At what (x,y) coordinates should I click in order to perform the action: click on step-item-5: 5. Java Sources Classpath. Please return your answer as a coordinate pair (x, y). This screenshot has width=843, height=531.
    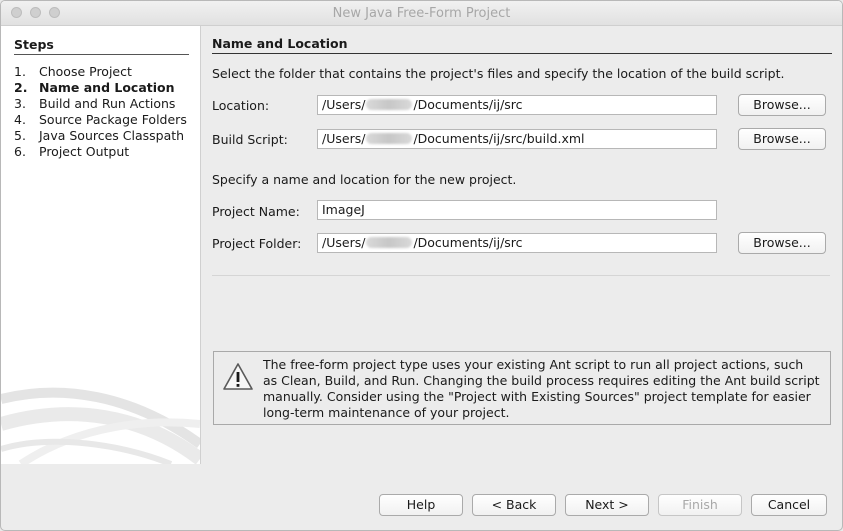
    Looking at the image, I should click on (99, 135).